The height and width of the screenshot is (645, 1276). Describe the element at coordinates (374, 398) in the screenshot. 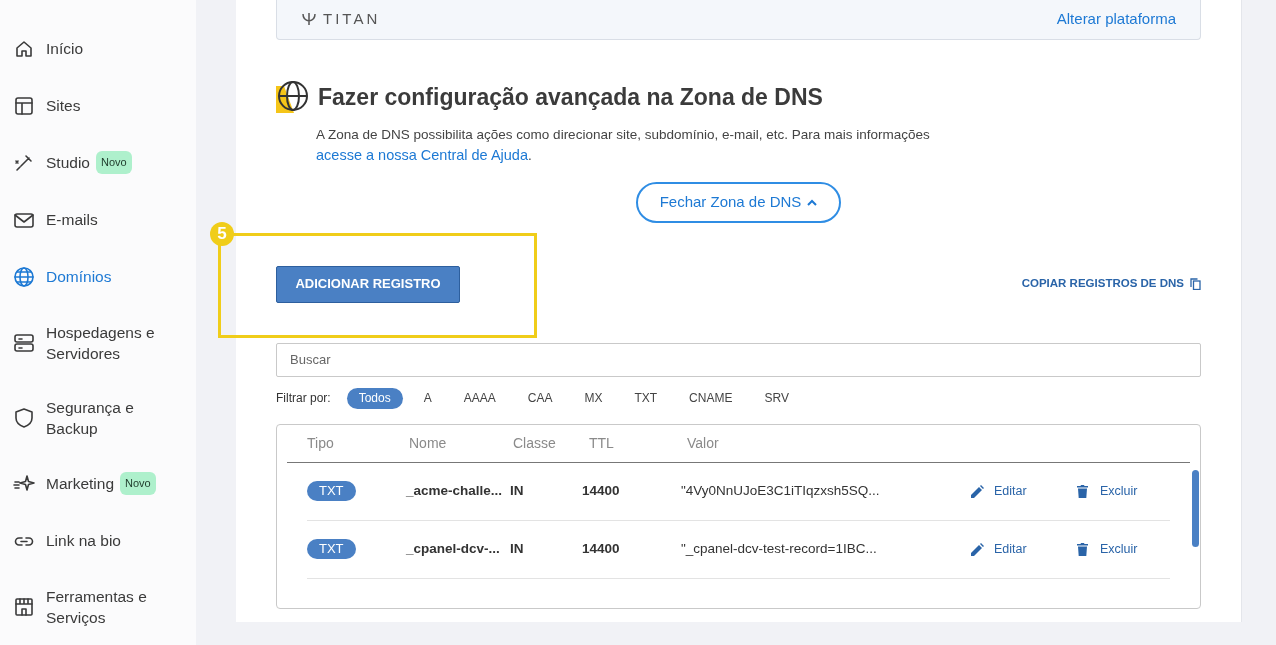

I see `filter-chip: Todos` at that location.